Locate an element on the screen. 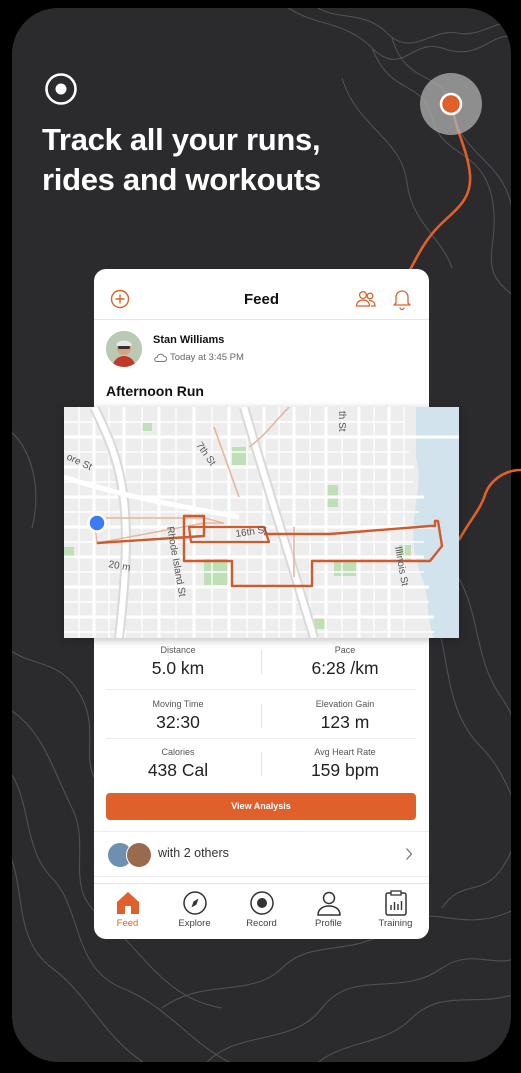 This screenshot has height=1073, width=521. bell-icon is located at coordinates (402, 299).